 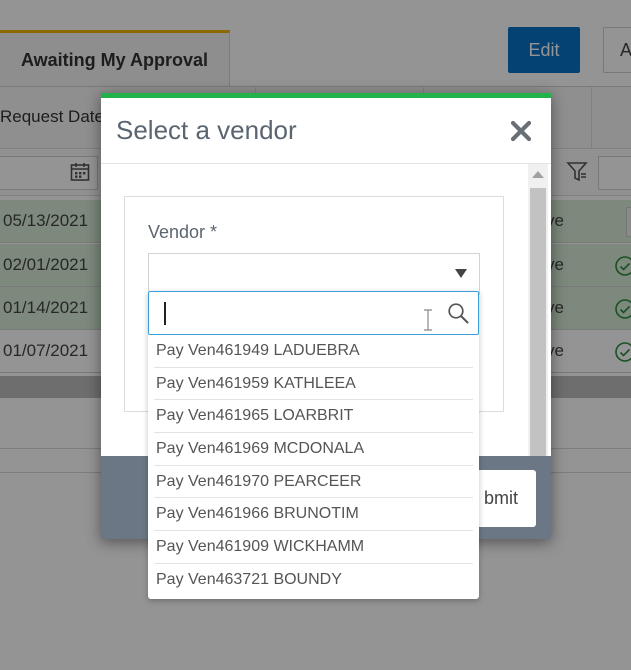 I want to click on dialog-title: Select a vendor, so click(x=206, y=130).